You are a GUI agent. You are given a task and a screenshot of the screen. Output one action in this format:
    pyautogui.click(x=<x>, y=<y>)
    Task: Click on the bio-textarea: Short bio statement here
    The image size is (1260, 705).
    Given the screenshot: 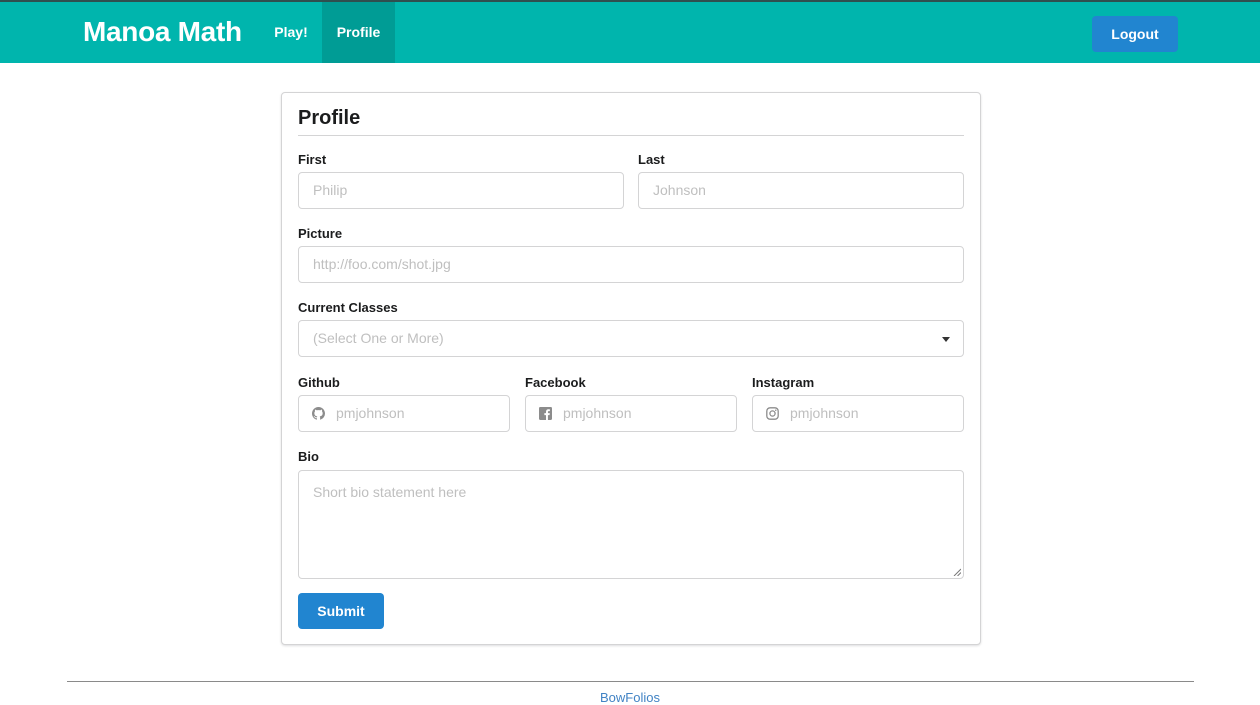 What is the action you would take?
    pyautogui.click(x=631, y=524)
    